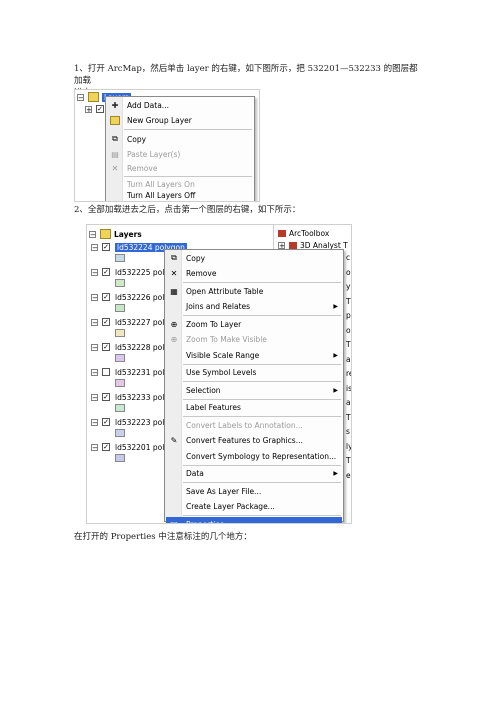 Image resolution: width=496 pixels, height=702 pixels. What do you see at coordinates (254, 355) in the screenshot?
I see `menu-item-visible-scale-range: Visible Scale Range ▶` at bounding box center [254, 355].